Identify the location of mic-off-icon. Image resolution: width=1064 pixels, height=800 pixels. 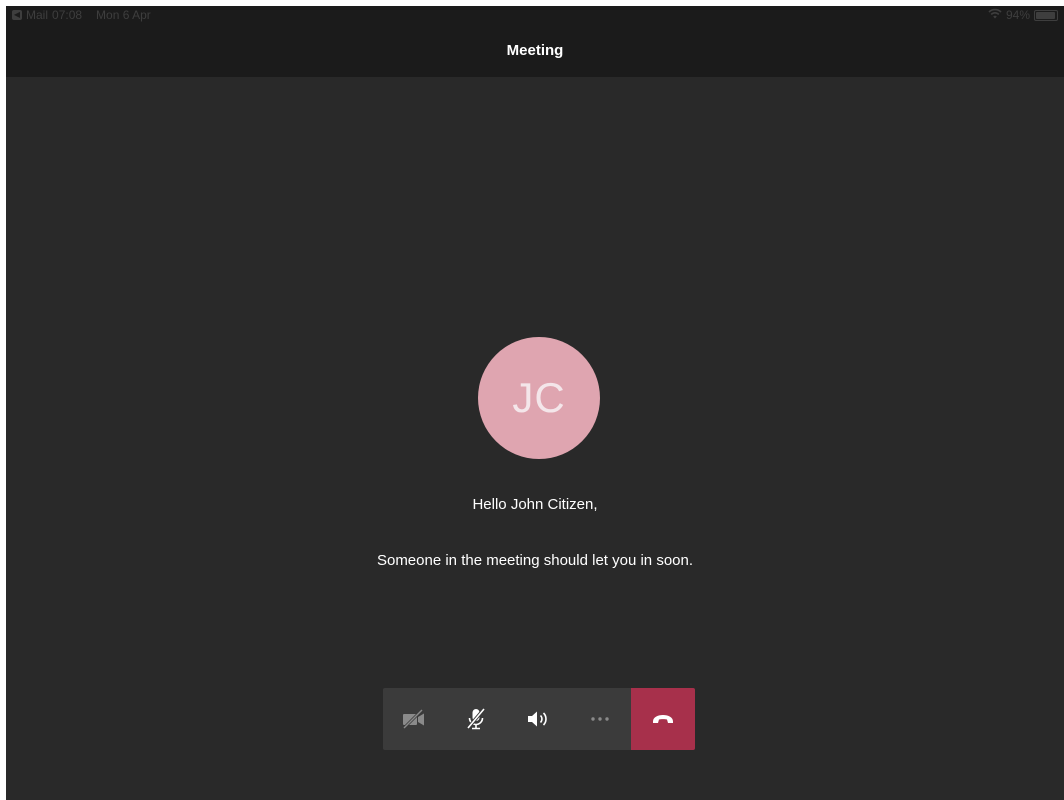
(476, 719).